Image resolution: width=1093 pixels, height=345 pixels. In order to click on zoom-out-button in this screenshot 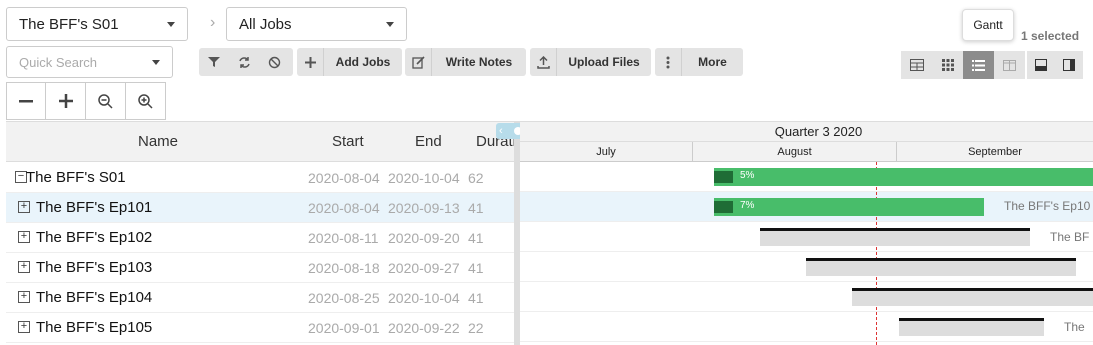, I will do `click(106, 101)`.